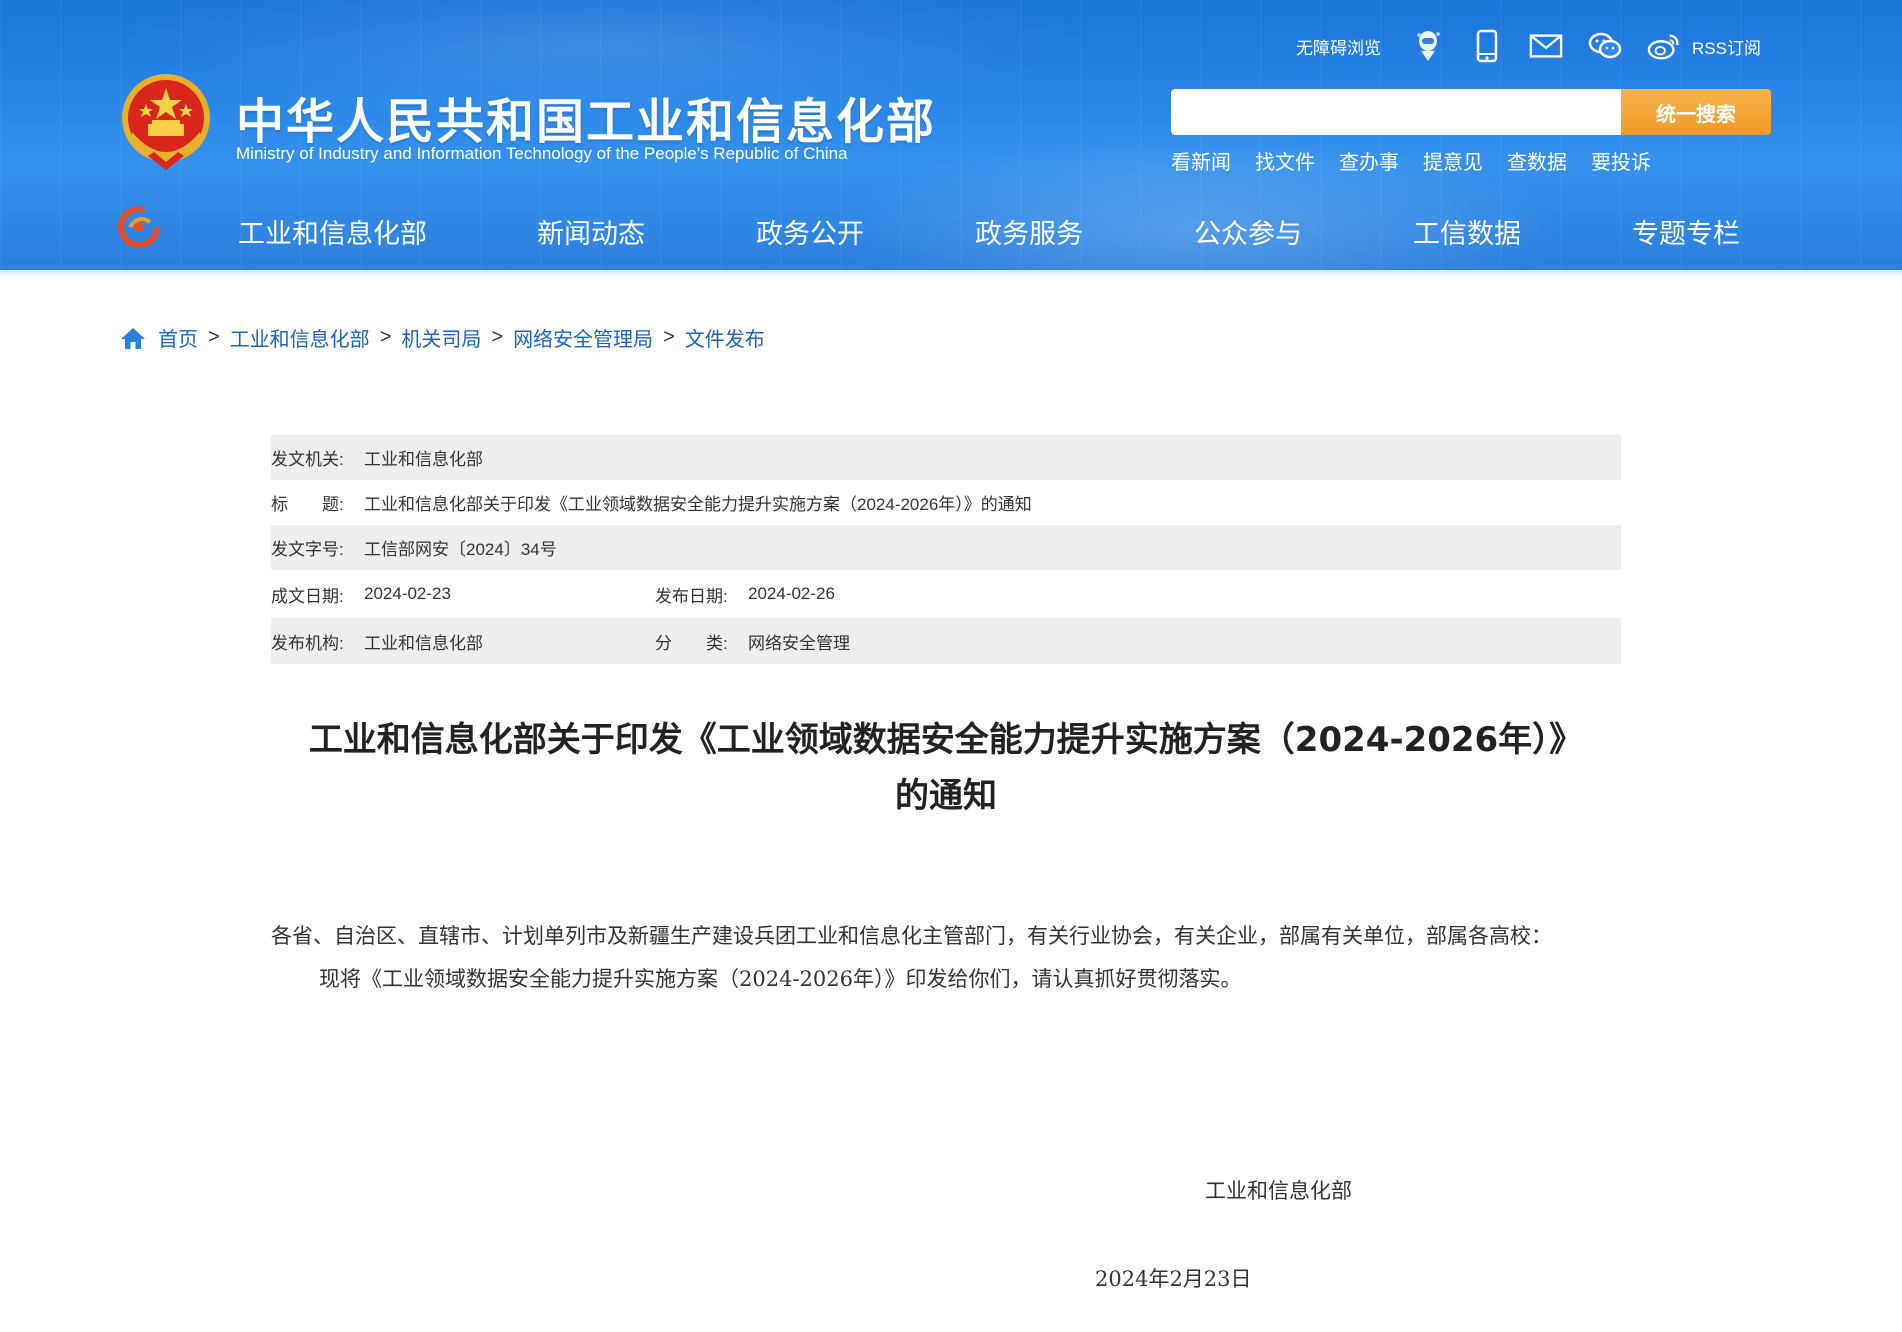  Describe the element at coordinates (946, 641) in the screenshot. I see `info-row-org-category: 发布机构: 工业和信息化部 分 类: 网络安全管理` at that location.